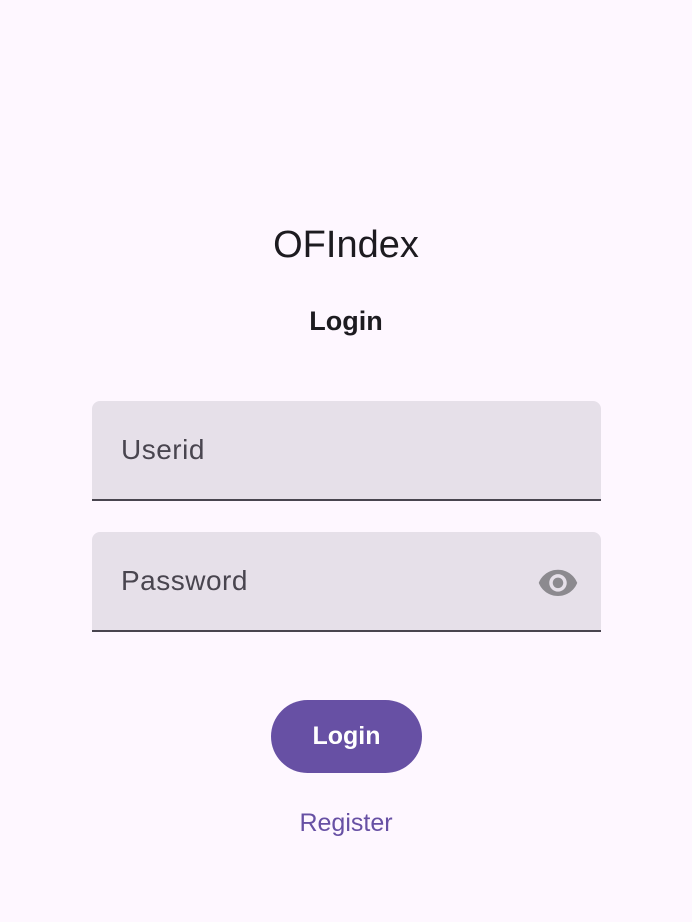 The height and width of the screenshot is (922, 692). Describe the element at coordinates (558, 582) in the screenshot. I see `eye-icon` at that location.